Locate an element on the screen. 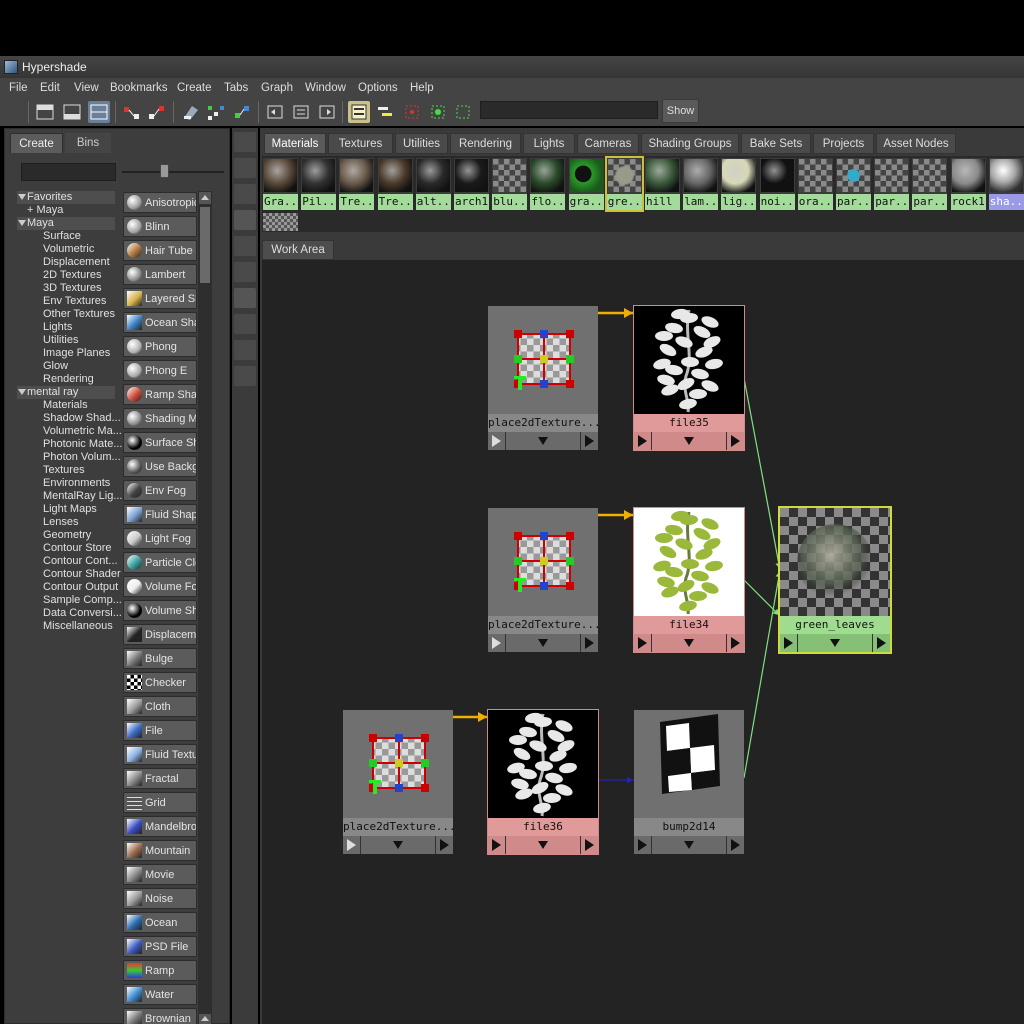 This screenshot has height=1024, width=1024. node-type-button: Volume Fog is located at coordinates (160, 586).